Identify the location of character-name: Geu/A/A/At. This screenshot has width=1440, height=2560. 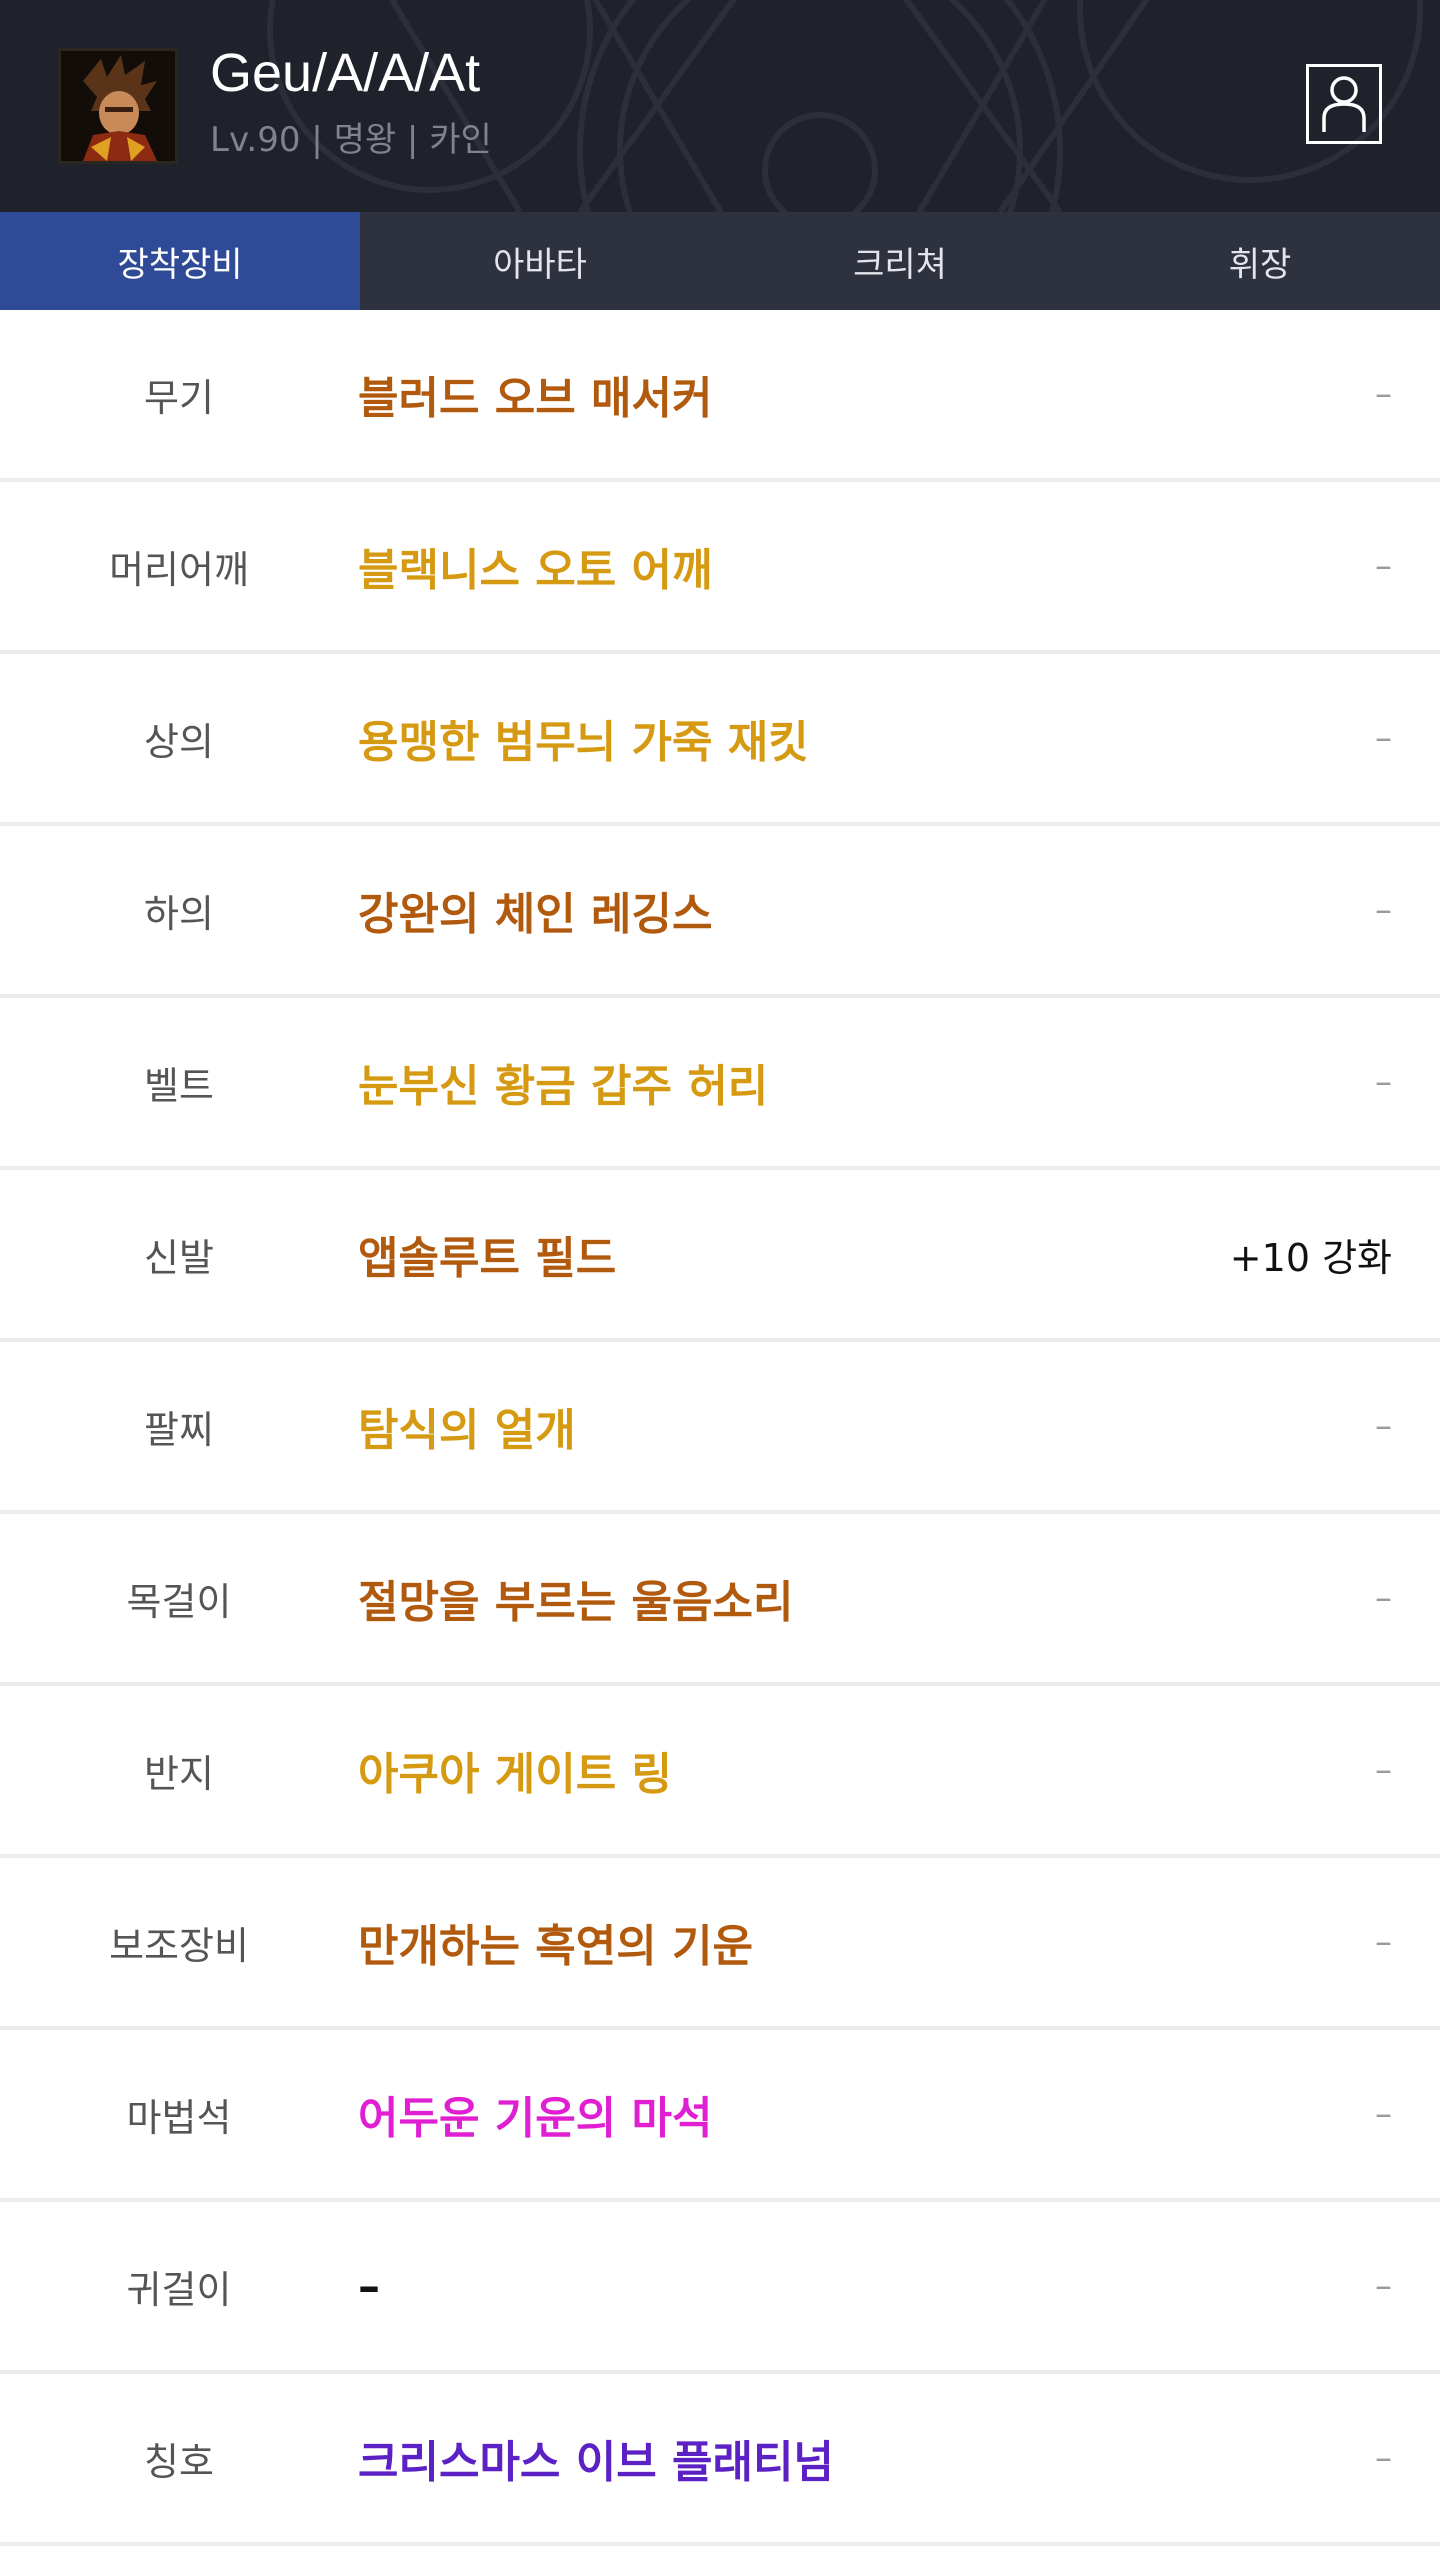
(345, 73).